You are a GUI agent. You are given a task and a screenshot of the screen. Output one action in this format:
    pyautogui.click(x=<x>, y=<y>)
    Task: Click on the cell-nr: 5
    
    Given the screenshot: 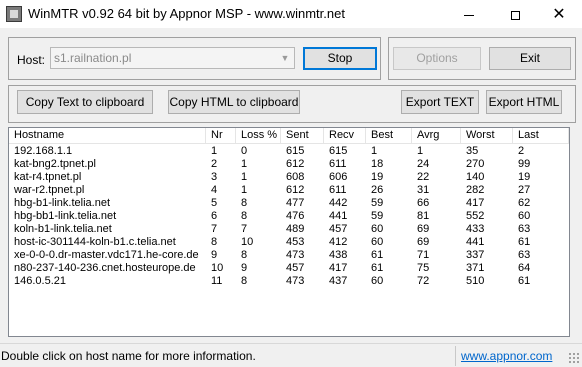 What is the action you would take?
    pyautogui.click(x=214, y=203)
    